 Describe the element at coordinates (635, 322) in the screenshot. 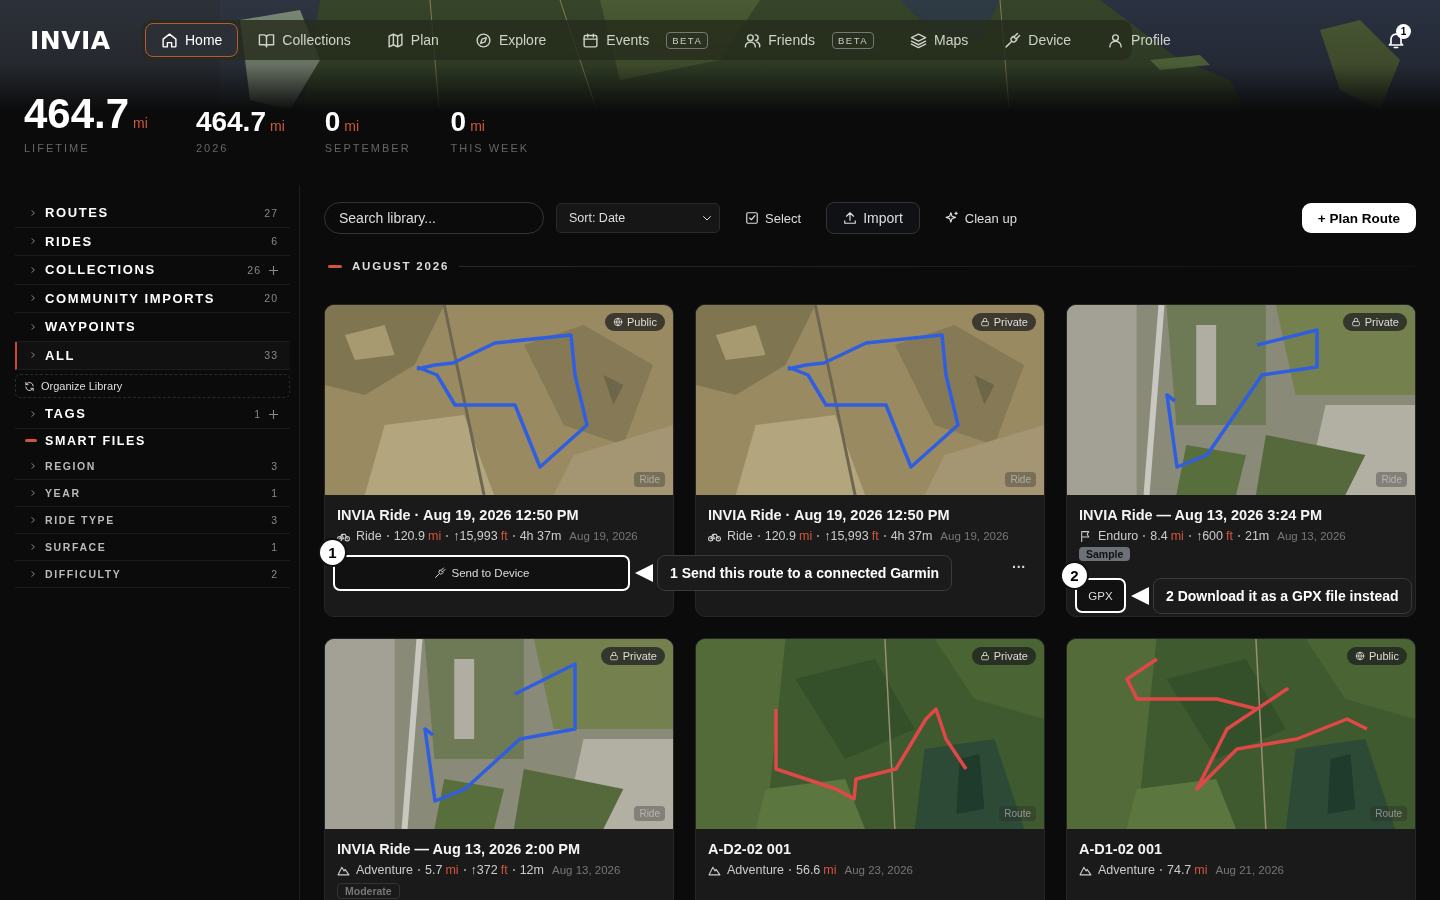

I see `visibility-badge: Public` at that location.